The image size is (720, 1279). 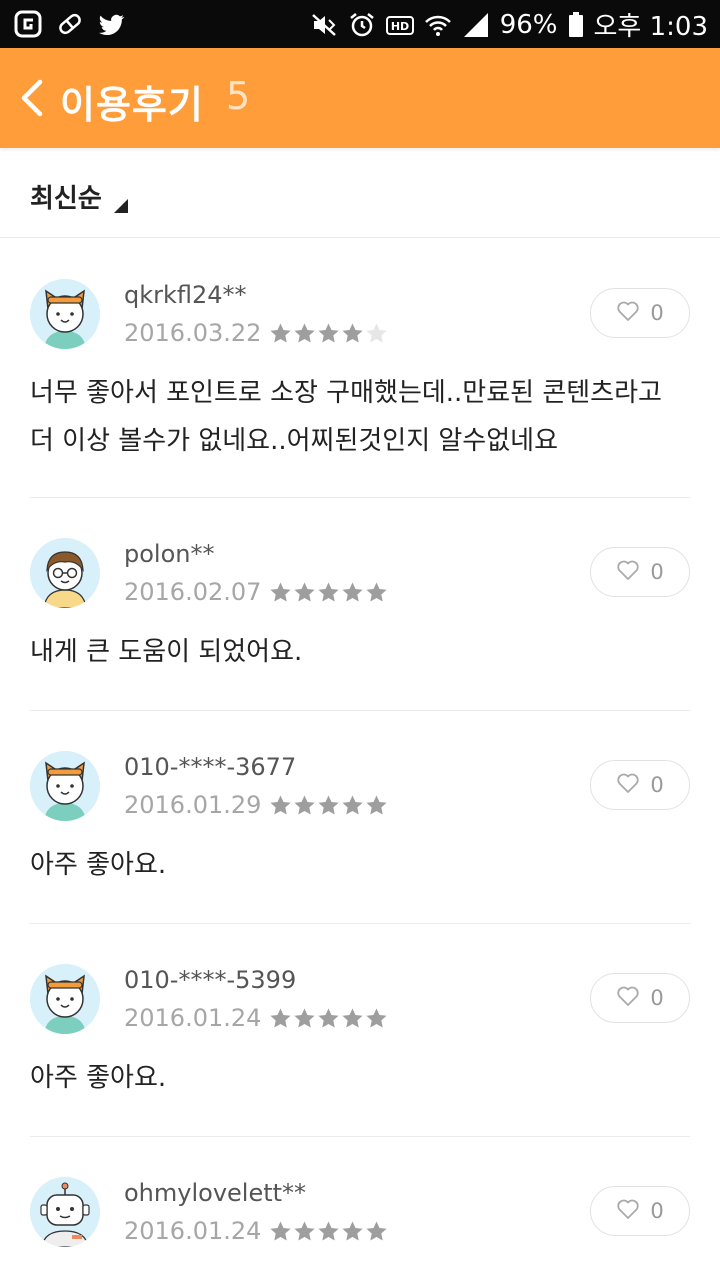 What do you see at coordinates (65, 1212) in the screenshot?
I see `robot-avatar-icon` at bounding box center [65, 1212].